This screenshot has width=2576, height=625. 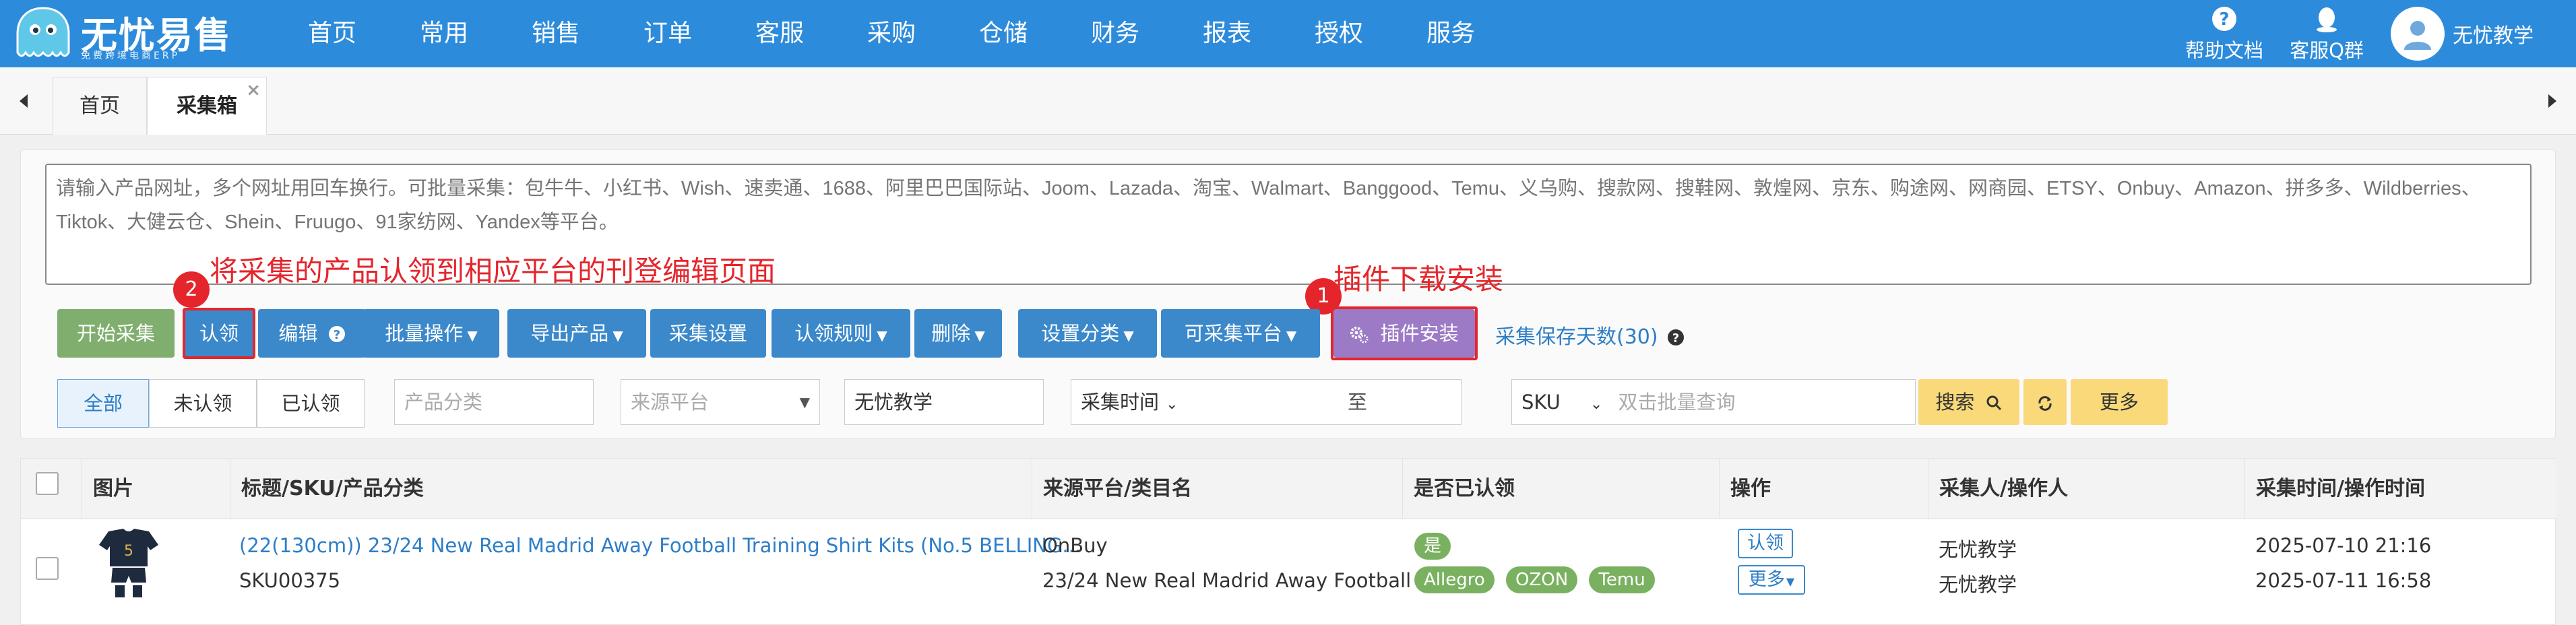 I want to click on claimed-platforms: Allegro OZON Temu, so click(x=1537, y=579).